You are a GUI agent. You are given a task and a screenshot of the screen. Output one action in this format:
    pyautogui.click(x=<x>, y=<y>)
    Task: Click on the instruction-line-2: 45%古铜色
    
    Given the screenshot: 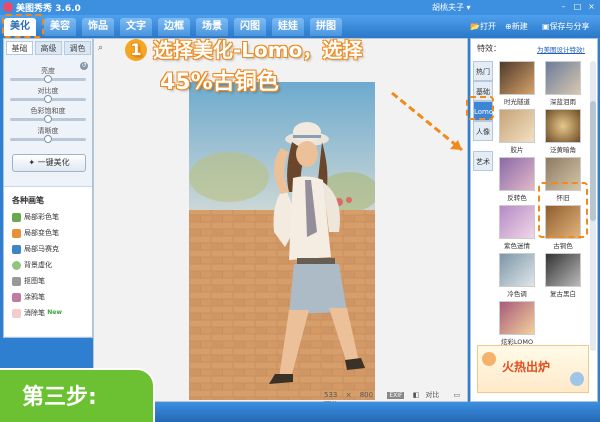 What is the action you would take?
    pyautogui.click(x=219, y=82)
    